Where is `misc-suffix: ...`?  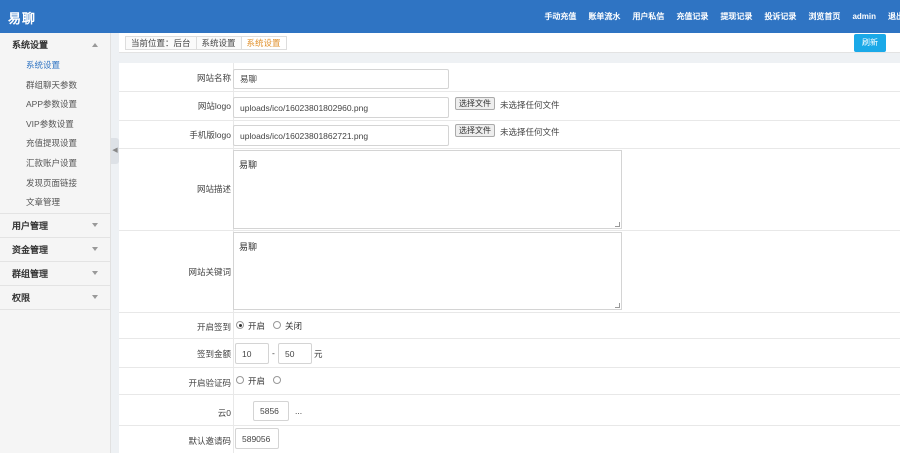 misc-suffix: ... is located at coordinates (299, 411).